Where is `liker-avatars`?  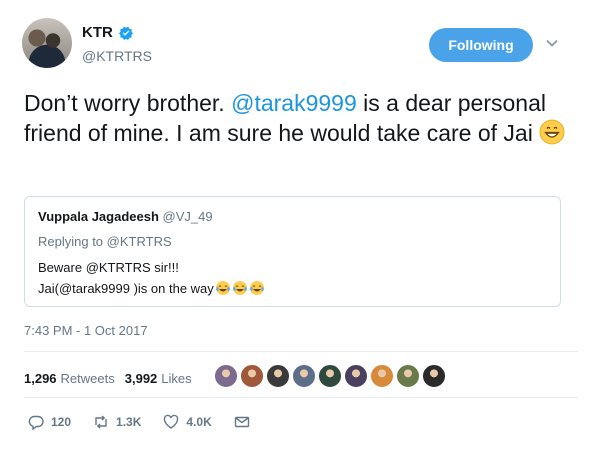 liker-avatars is located at coordinates (330, 376).